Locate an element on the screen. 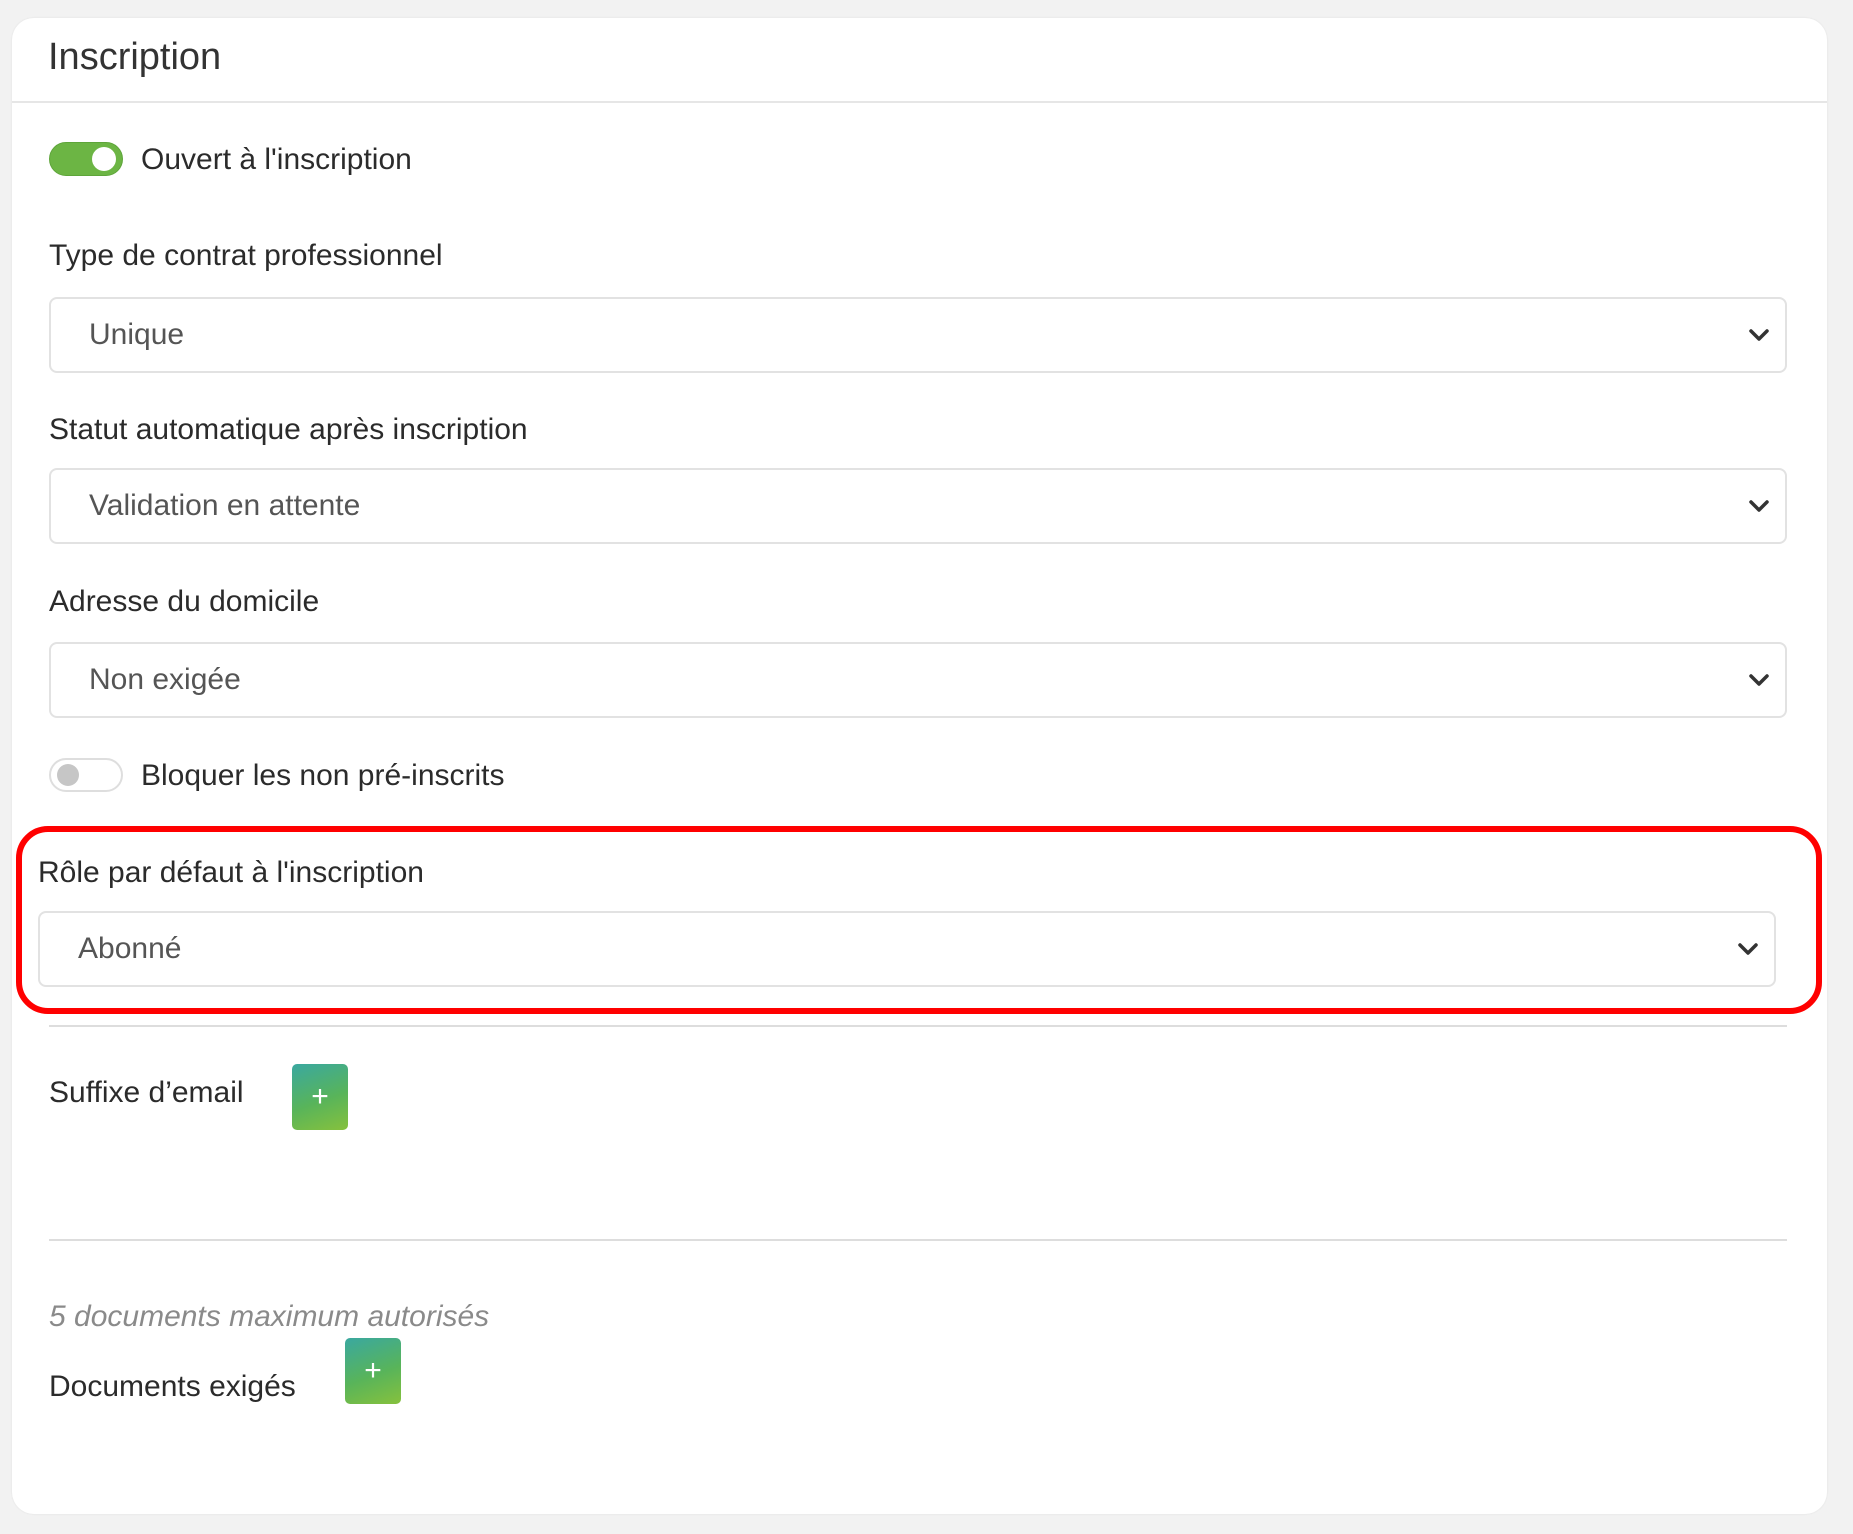 Image resolution: width=1853 pixels, height=1534 pixels. auto-status-label: Statut automatique après inscription is located at coordinates (288, 429).